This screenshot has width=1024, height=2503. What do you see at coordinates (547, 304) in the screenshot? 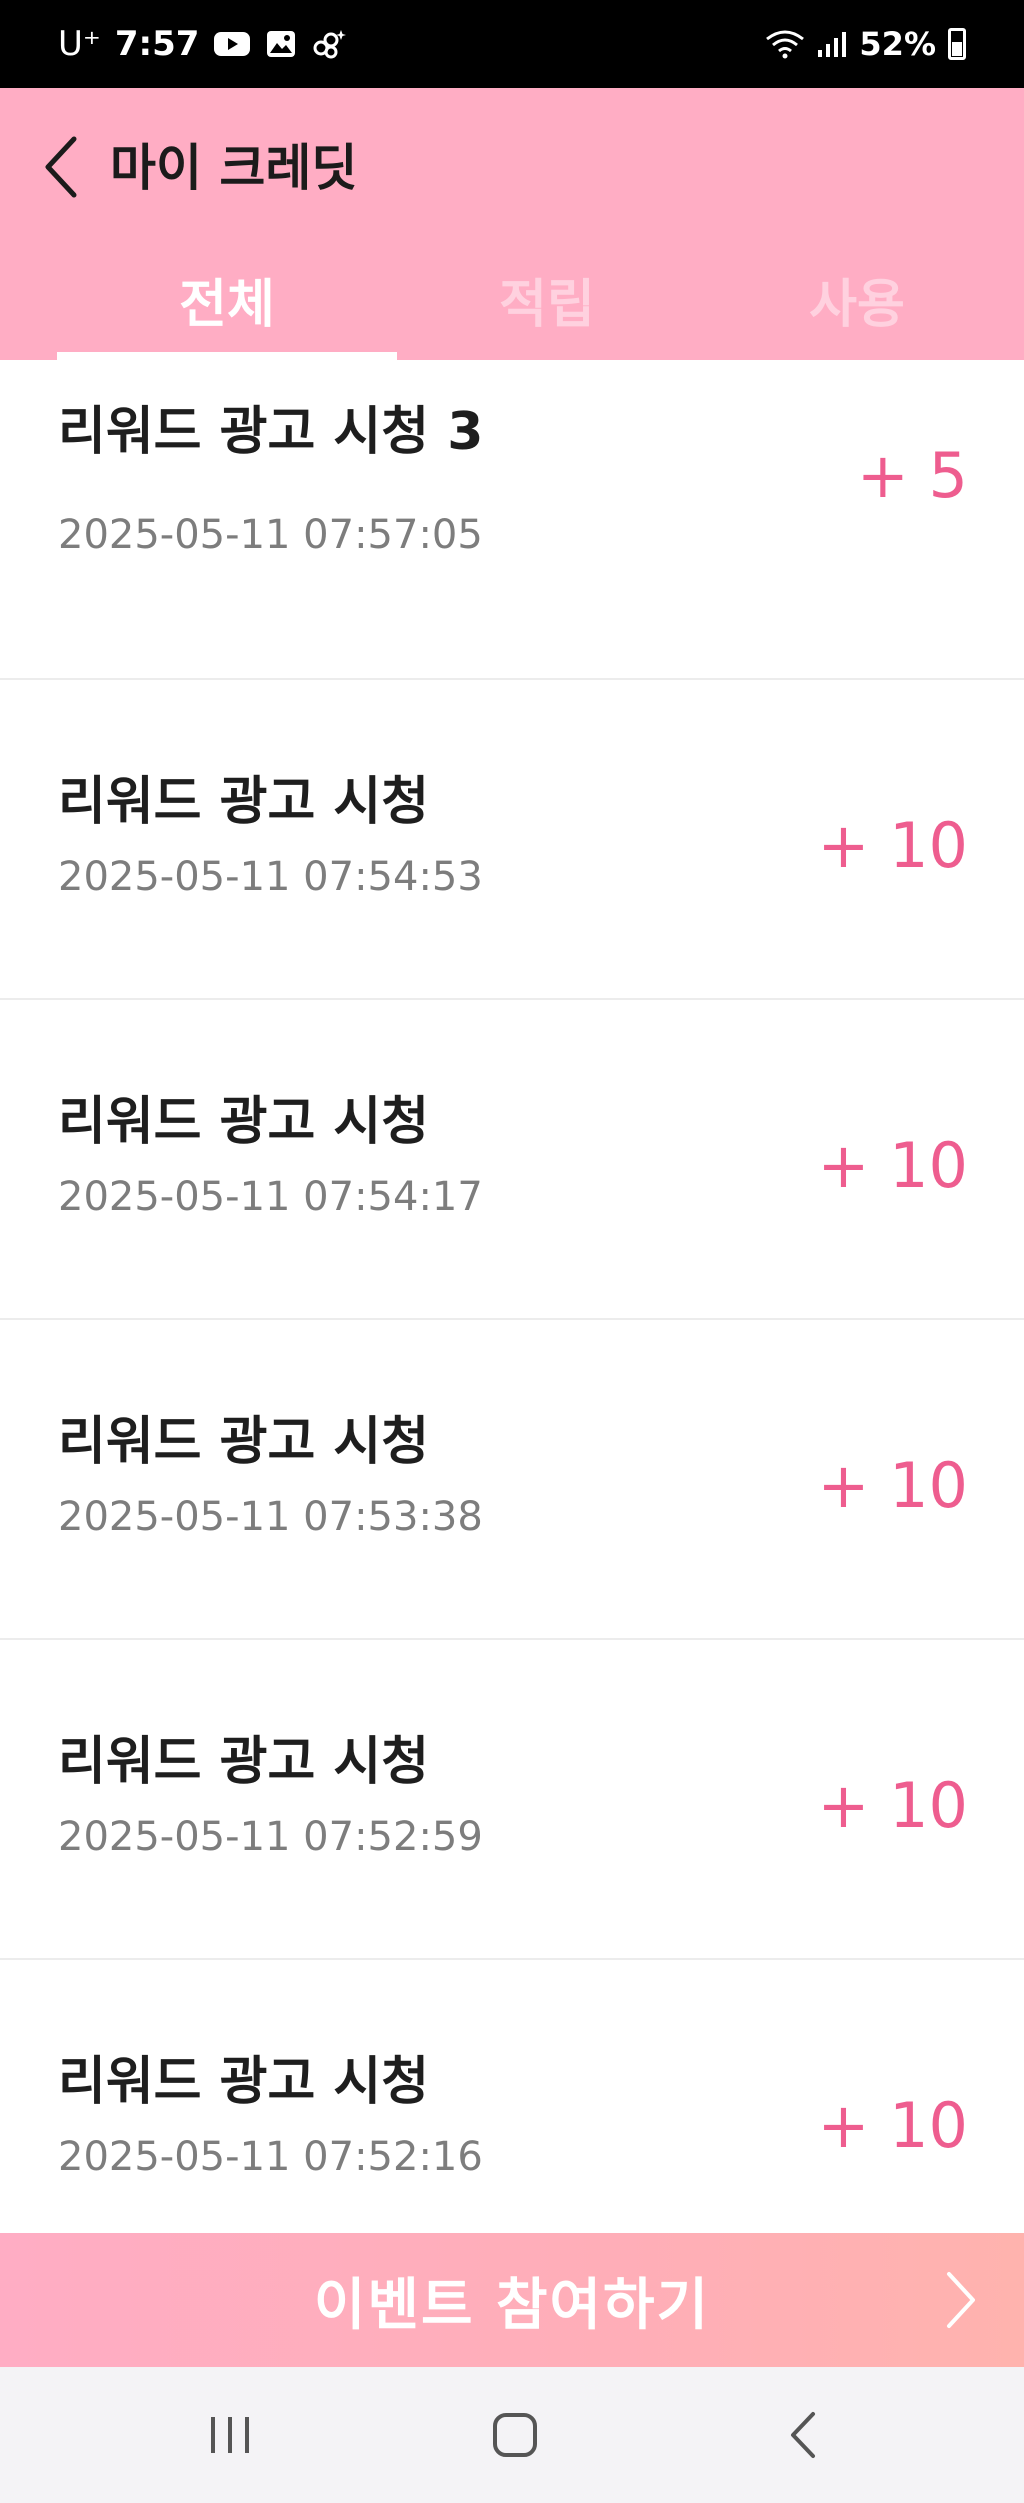
I see `tab-earned-label: 적립` at bounding box center [547, 304].